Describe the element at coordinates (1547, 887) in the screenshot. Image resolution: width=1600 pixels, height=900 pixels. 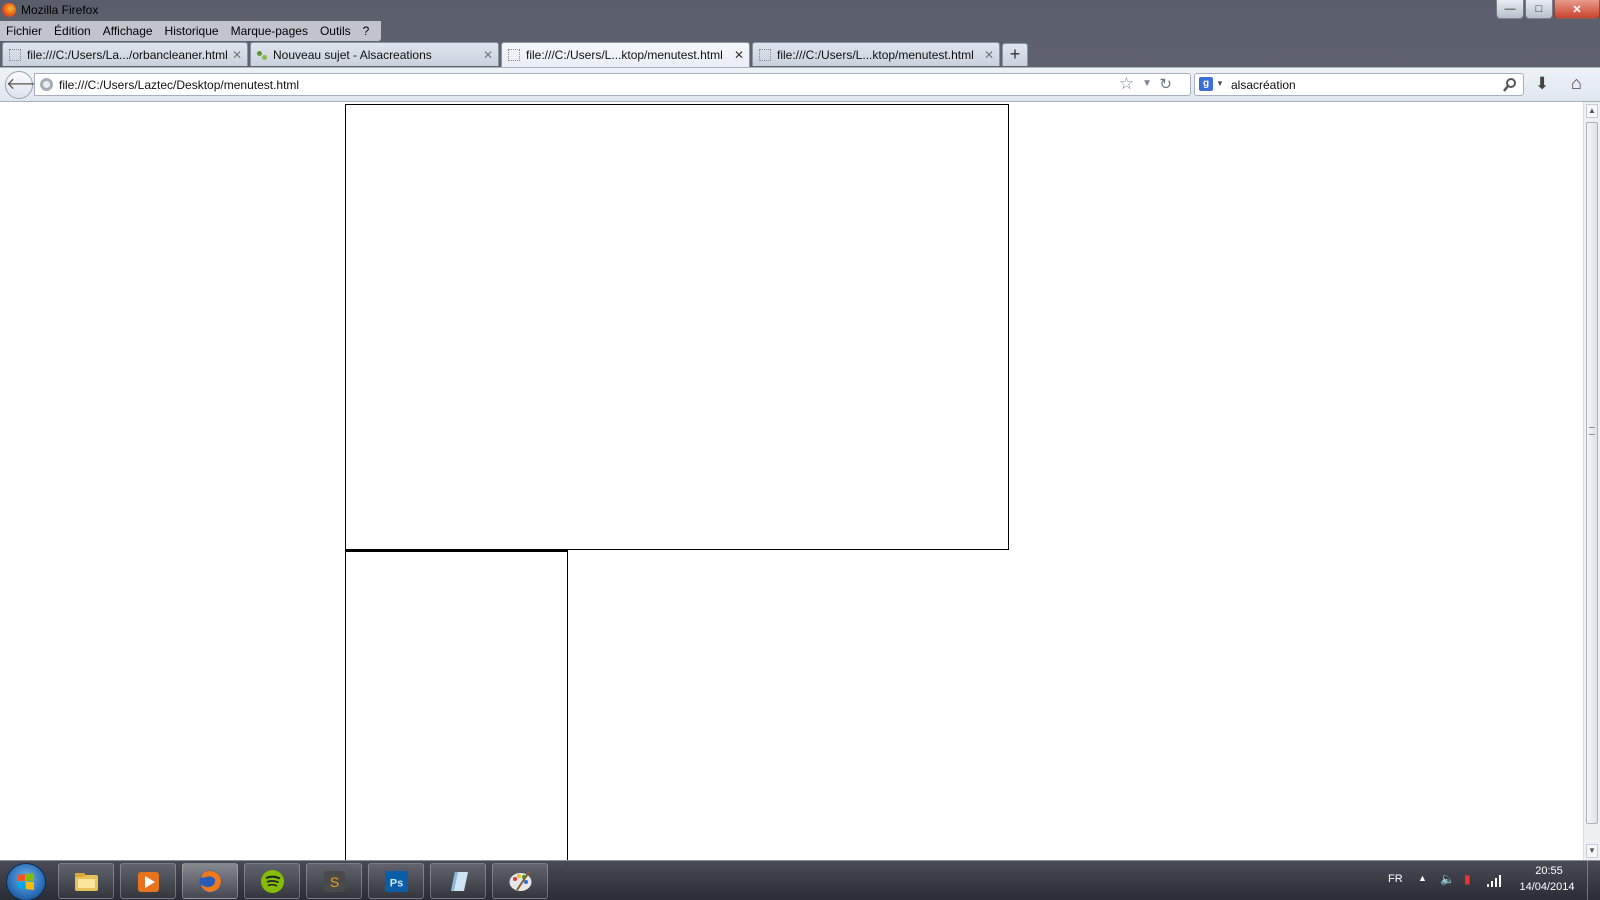
I see `clock-date: 14/04/2014` at that location.